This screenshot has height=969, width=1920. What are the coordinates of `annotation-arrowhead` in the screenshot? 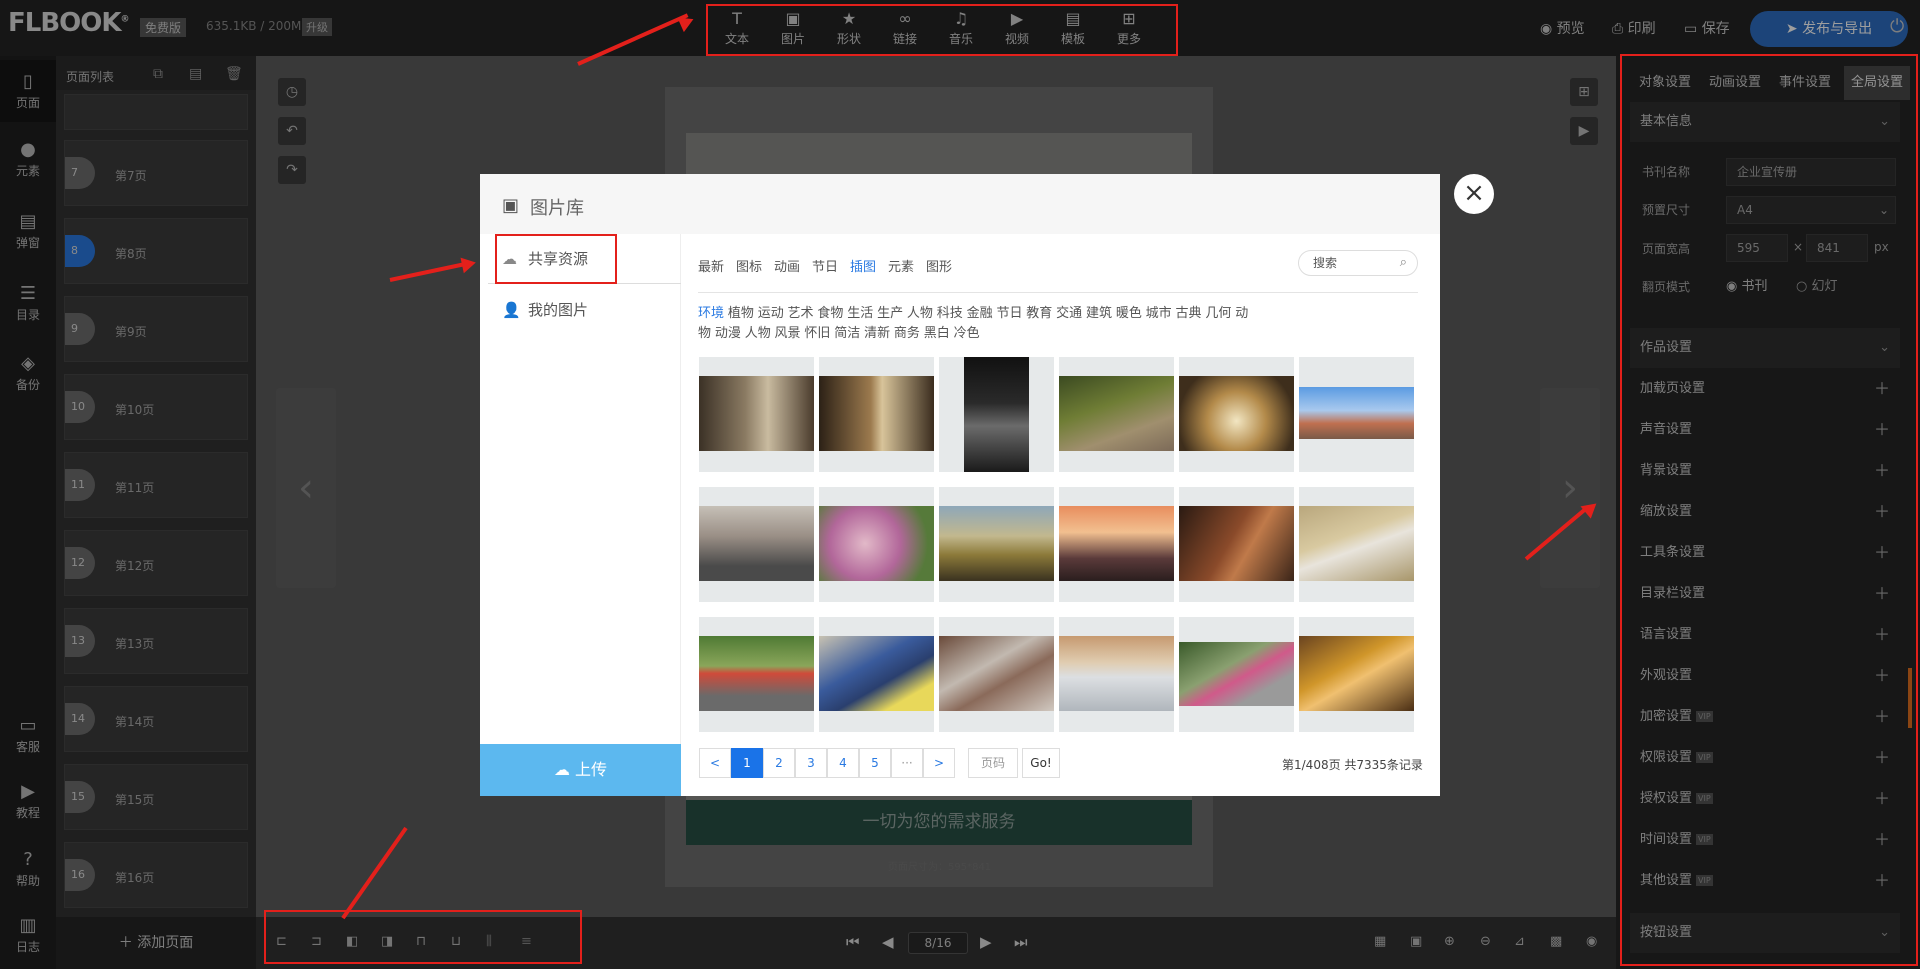 It's located at (469, 264).